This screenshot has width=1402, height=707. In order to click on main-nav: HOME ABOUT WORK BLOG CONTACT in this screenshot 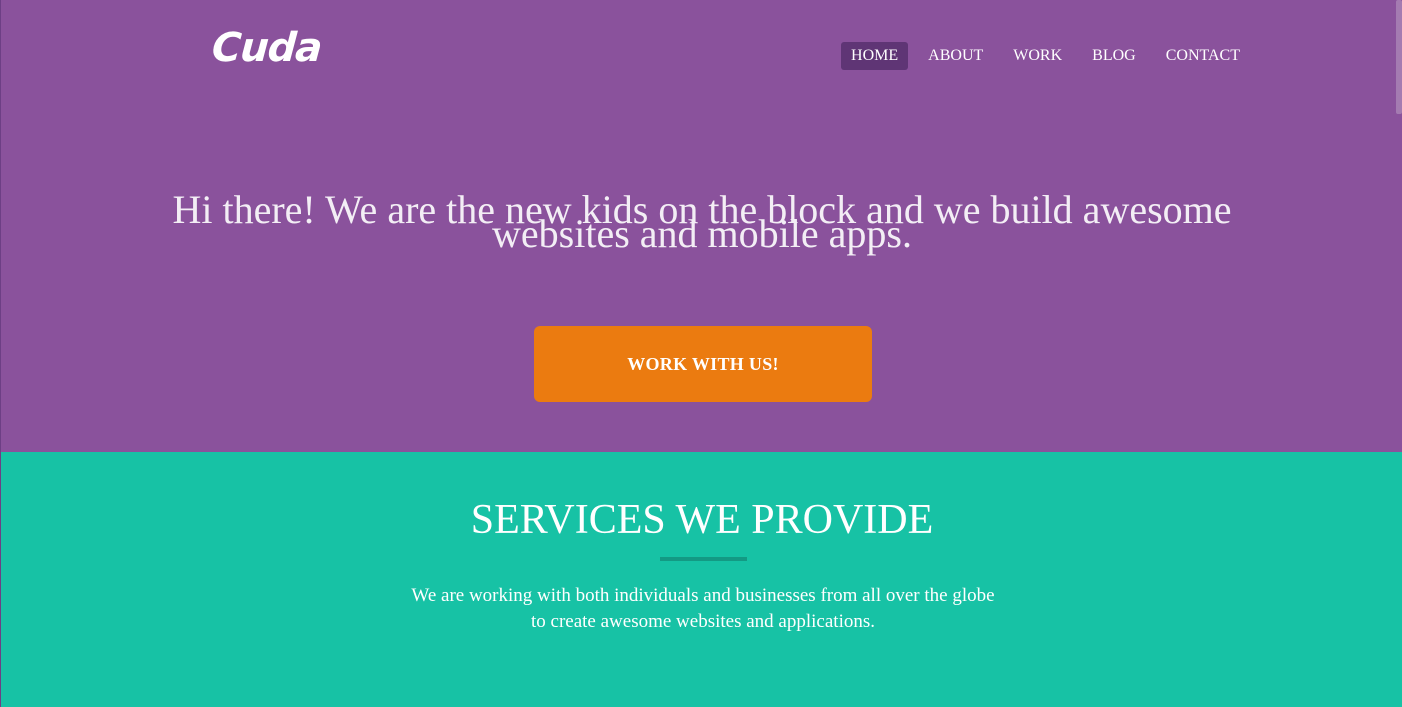, I will do `click(1045, 56)`.